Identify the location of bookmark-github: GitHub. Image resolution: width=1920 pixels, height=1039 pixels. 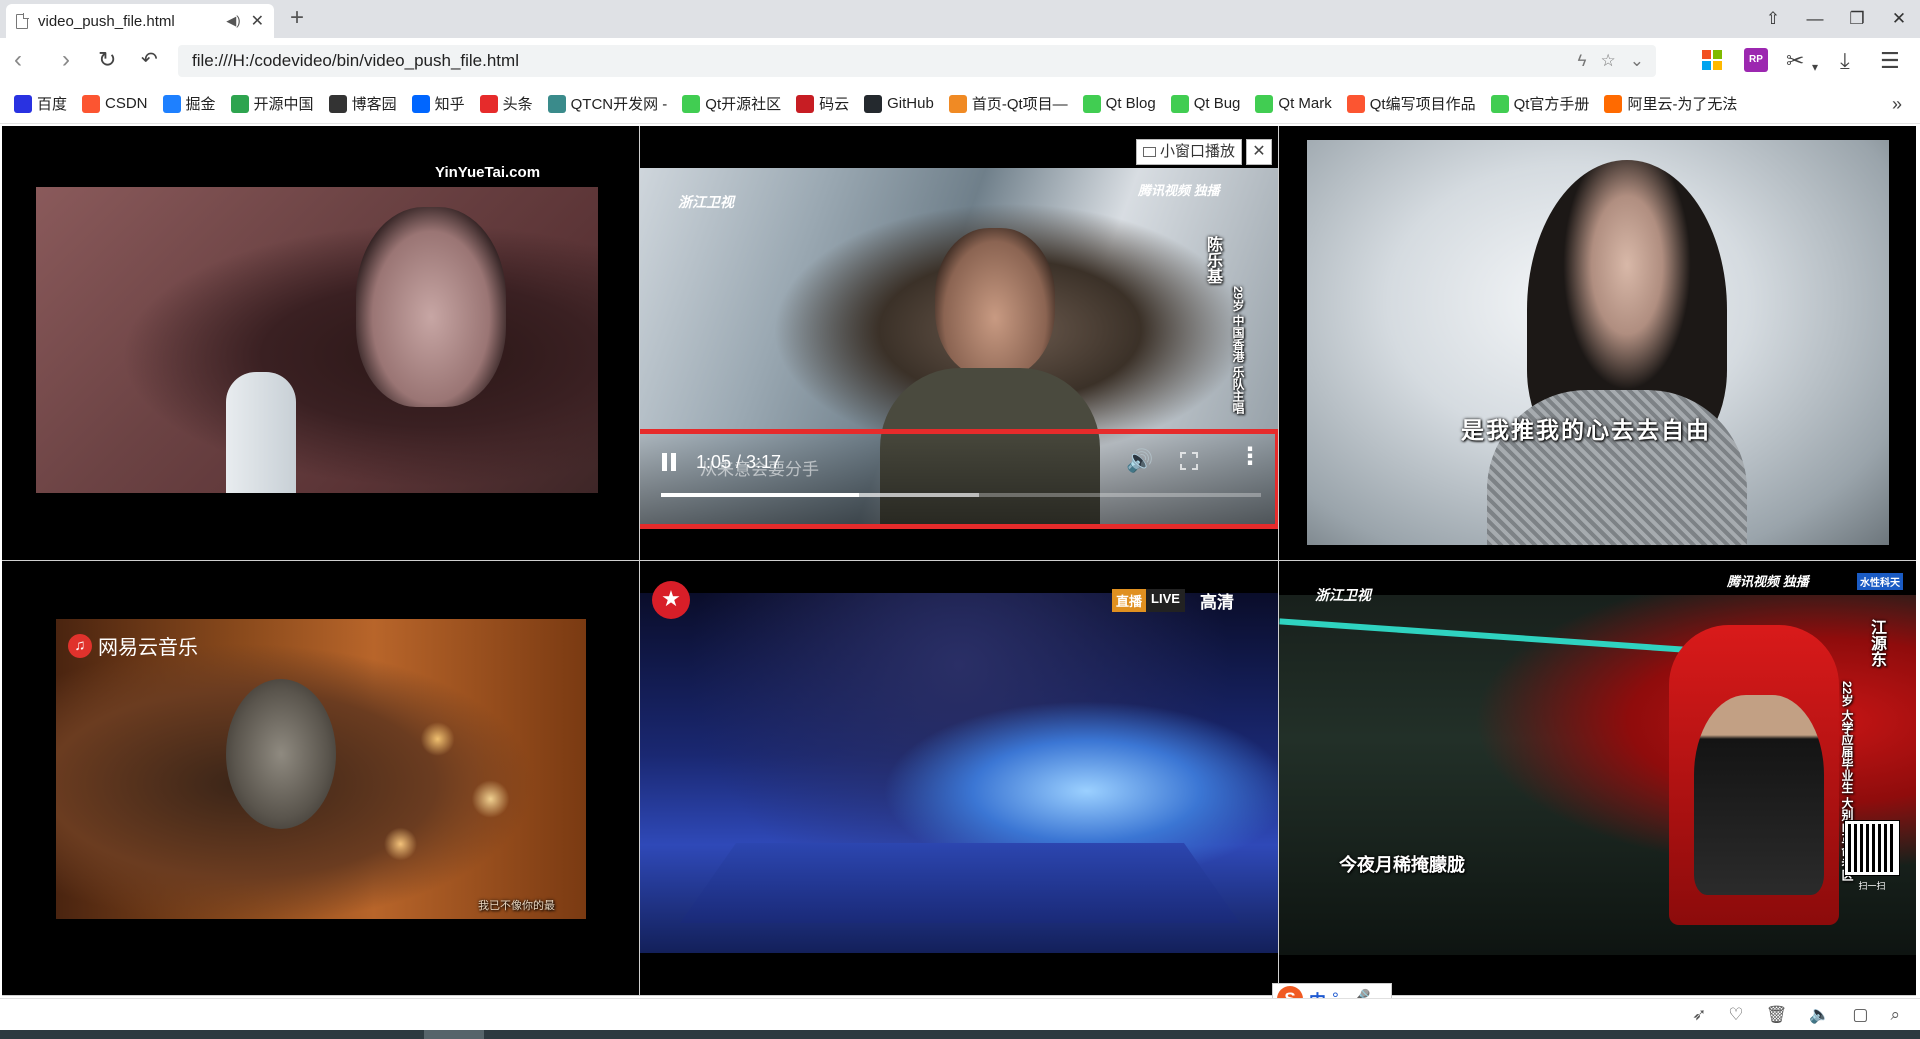
(899, 103).